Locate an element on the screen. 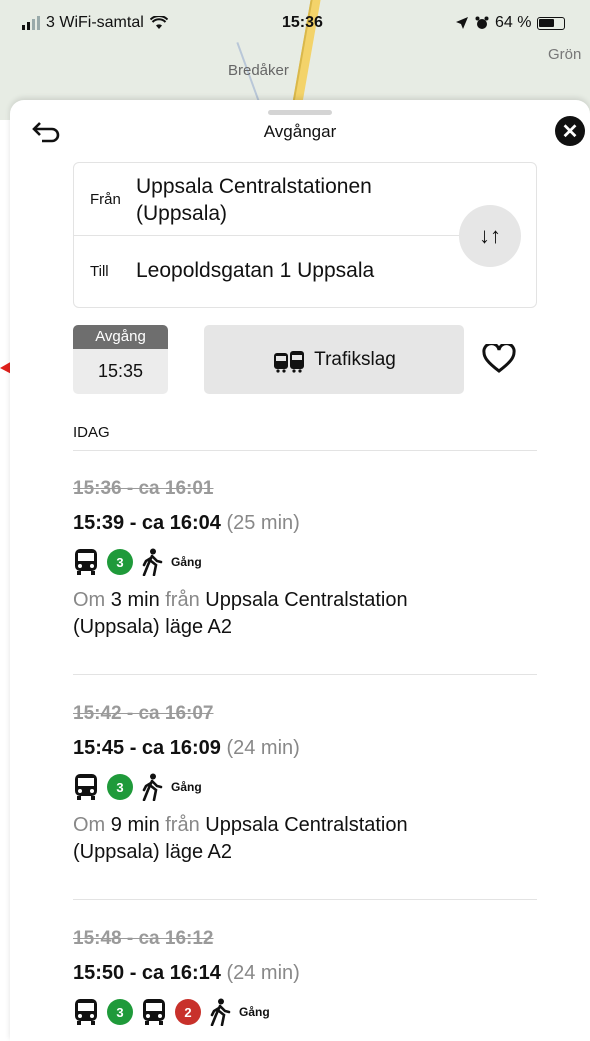  sheet-grabber is located at coordinates (300, 112).